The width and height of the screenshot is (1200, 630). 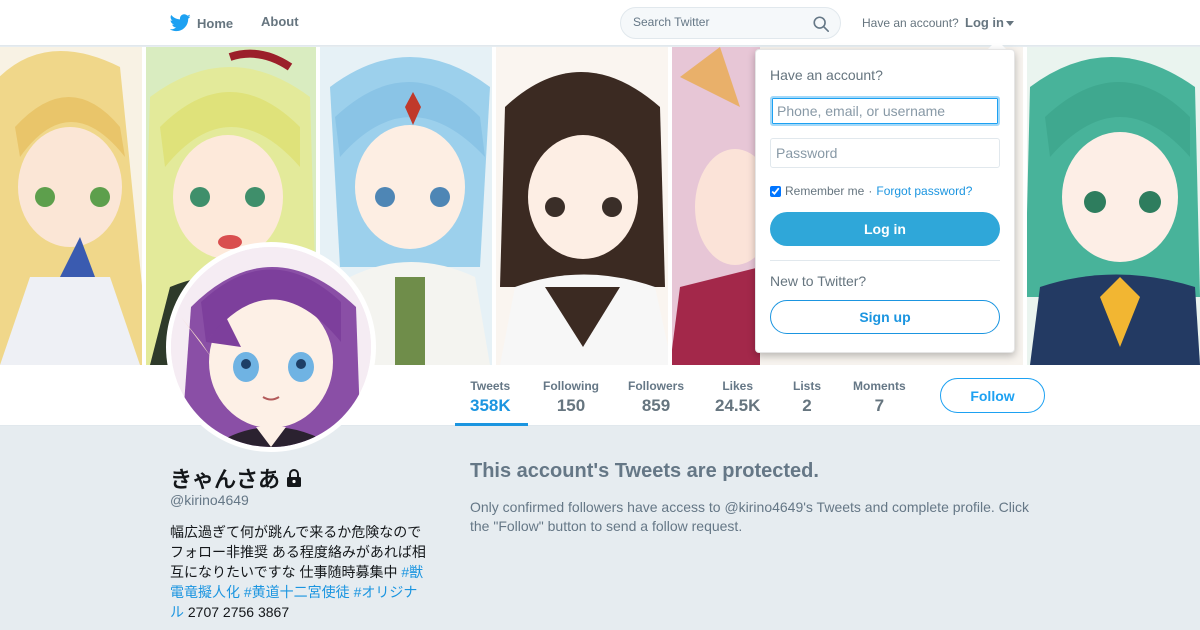 I want to click on remember-row: Remember me · Forgot password?, so click(x=871, y=191).